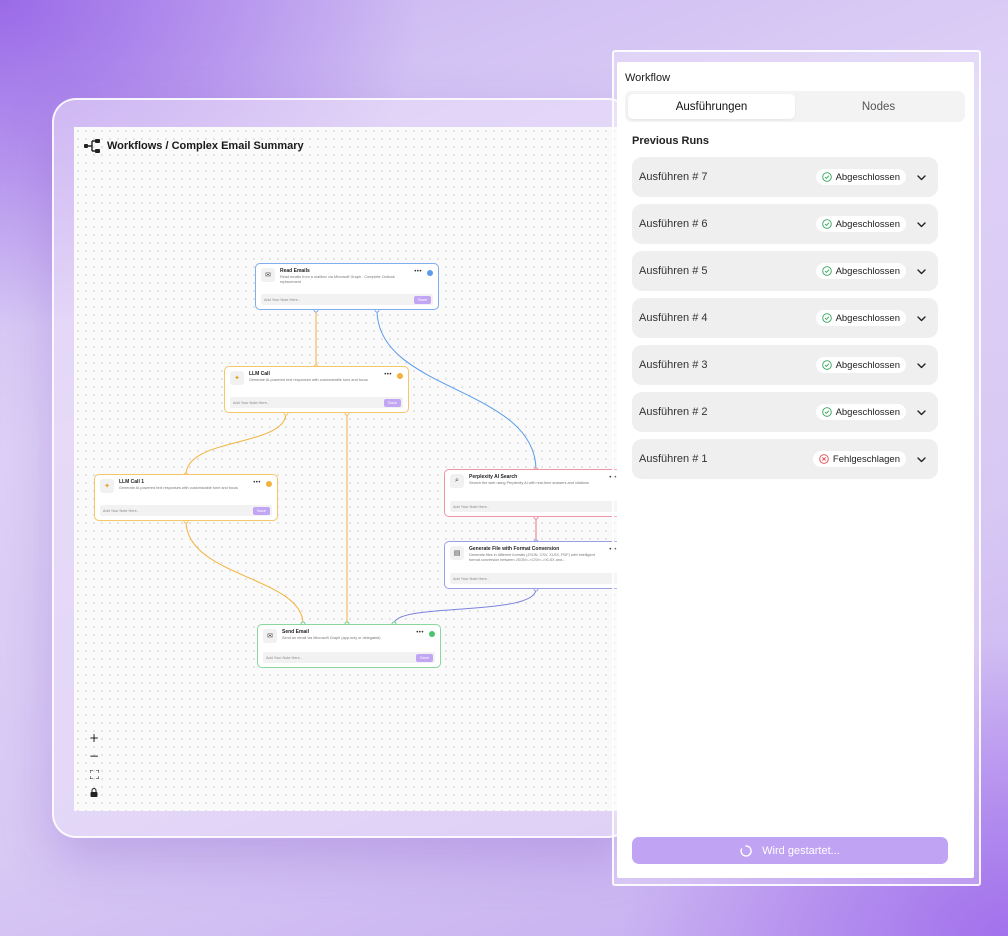 The image size is (1008, 936). What do you see at coordinates (295, 271) in the screenshot?
I see `node-title: Read Emails` at bounding box center [295, 271].